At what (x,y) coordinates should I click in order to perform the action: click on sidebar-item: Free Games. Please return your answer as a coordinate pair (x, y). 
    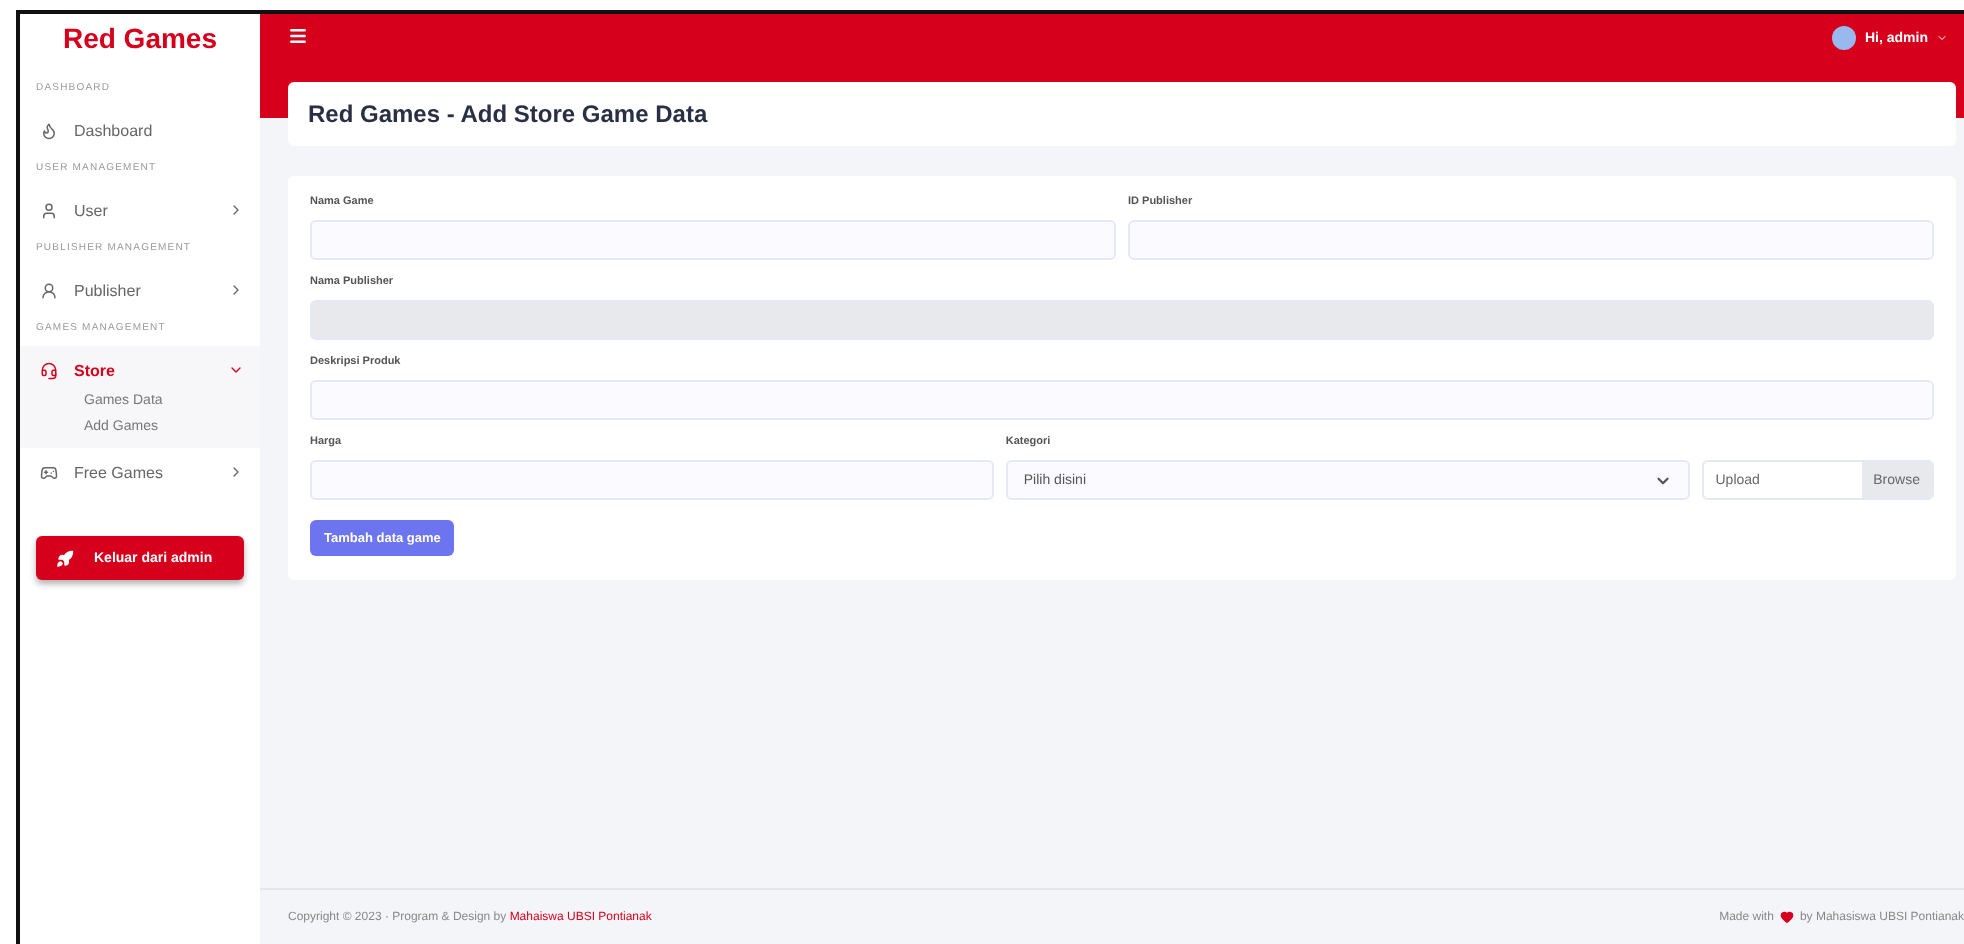
    Looking at the image, I should click on (140, 472).